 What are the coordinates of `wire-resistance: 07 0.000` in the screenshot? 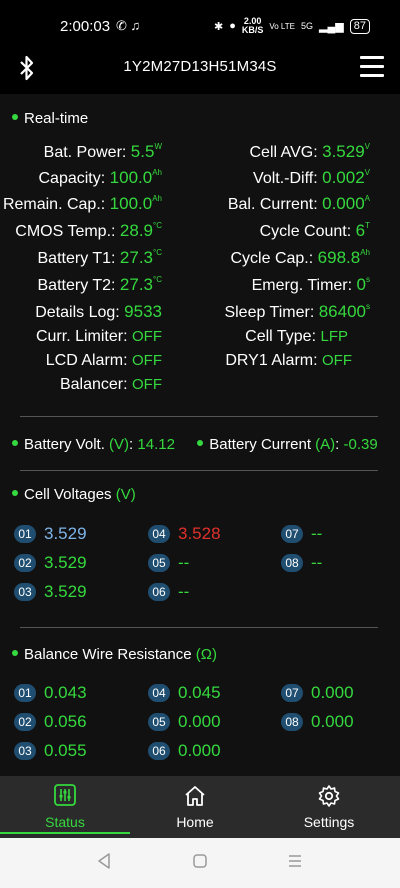 It's located at (317, 693).